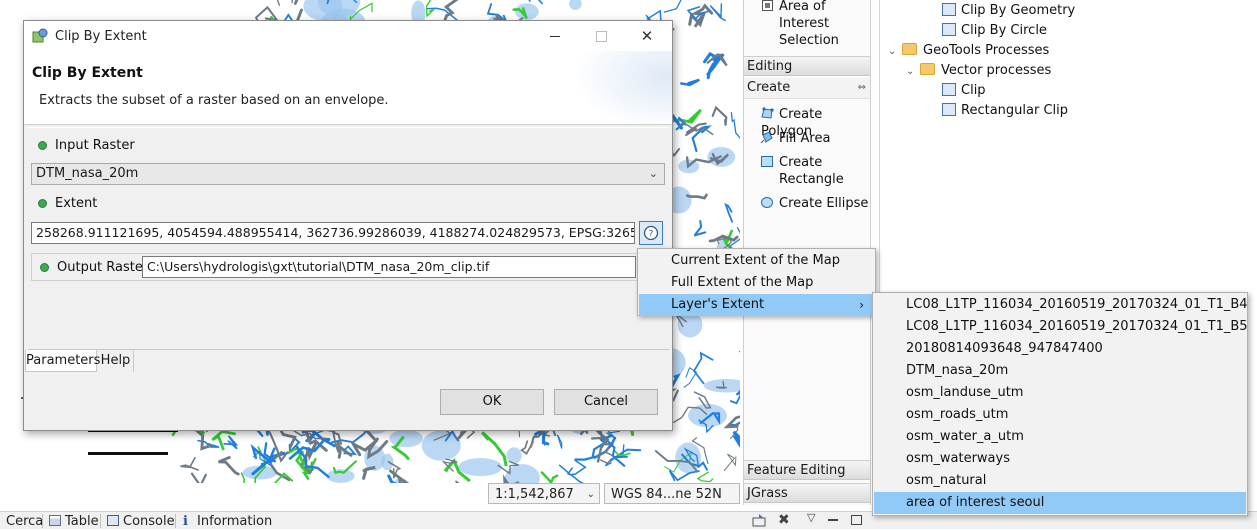  Describe the element at coordinates (742, 282) in the screenshot. I see `menu-item-label: Full Extent of the Map` at that location.